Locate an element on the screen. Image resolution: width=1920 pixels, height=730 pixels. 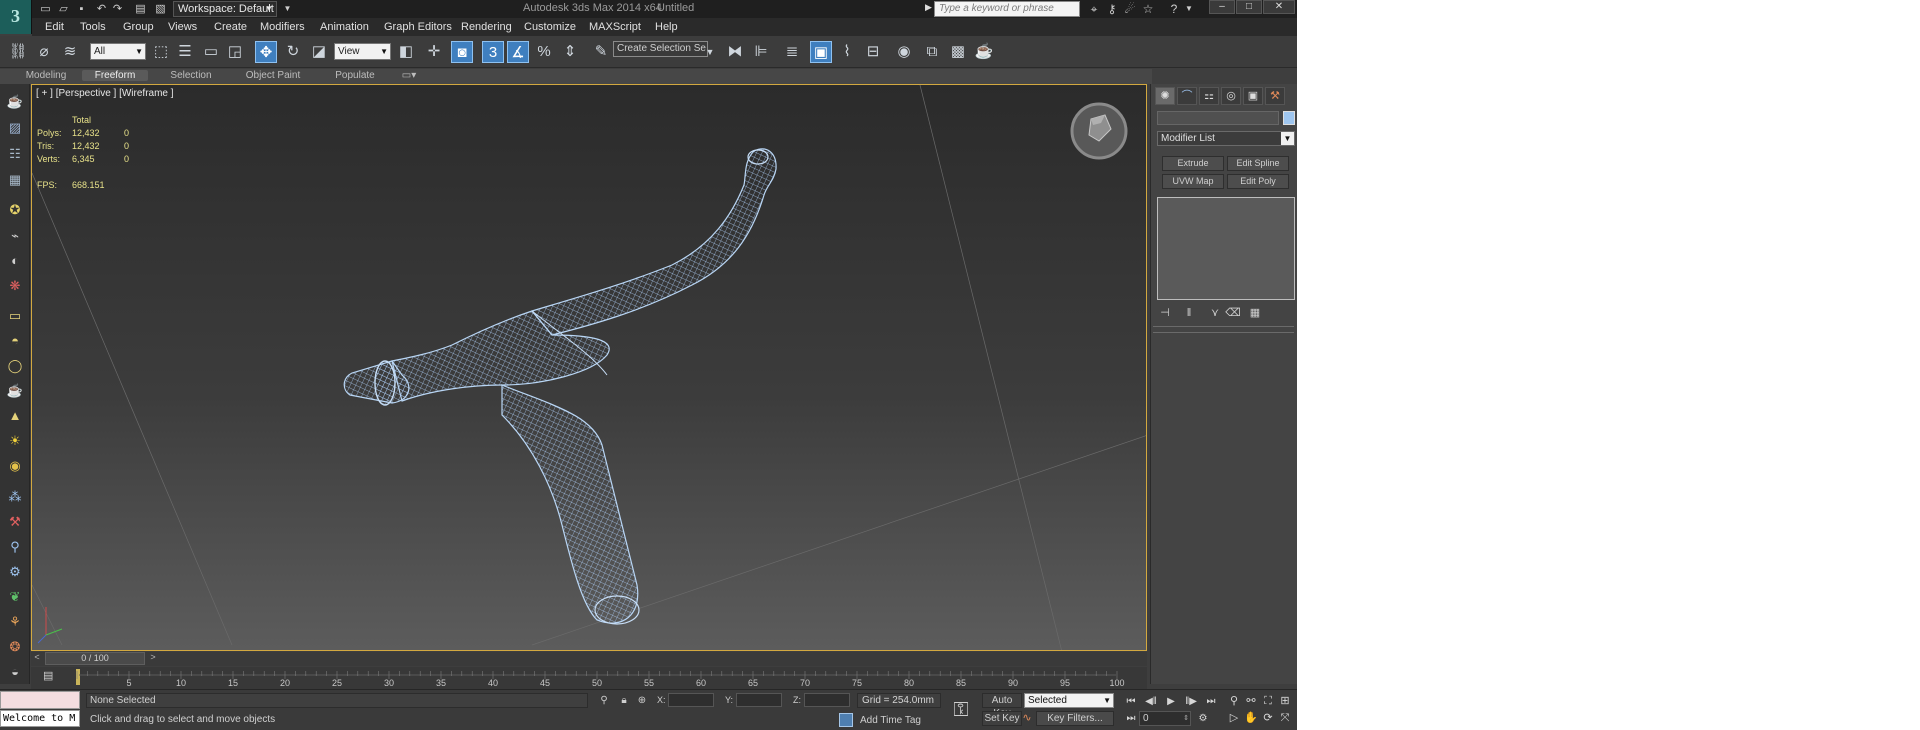
rendered-frame-icon: ▩ is located at coordinates (958, 52).